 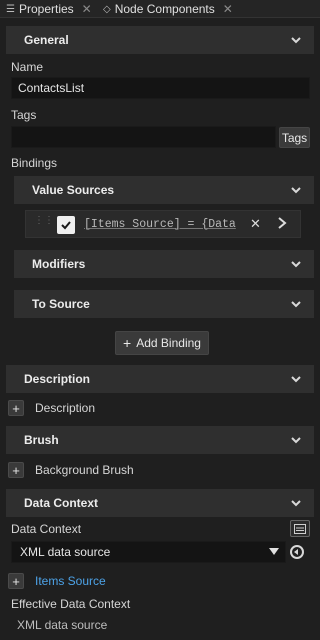 I want to click on bindings-label: Bindings, so click(x=34, y=163).